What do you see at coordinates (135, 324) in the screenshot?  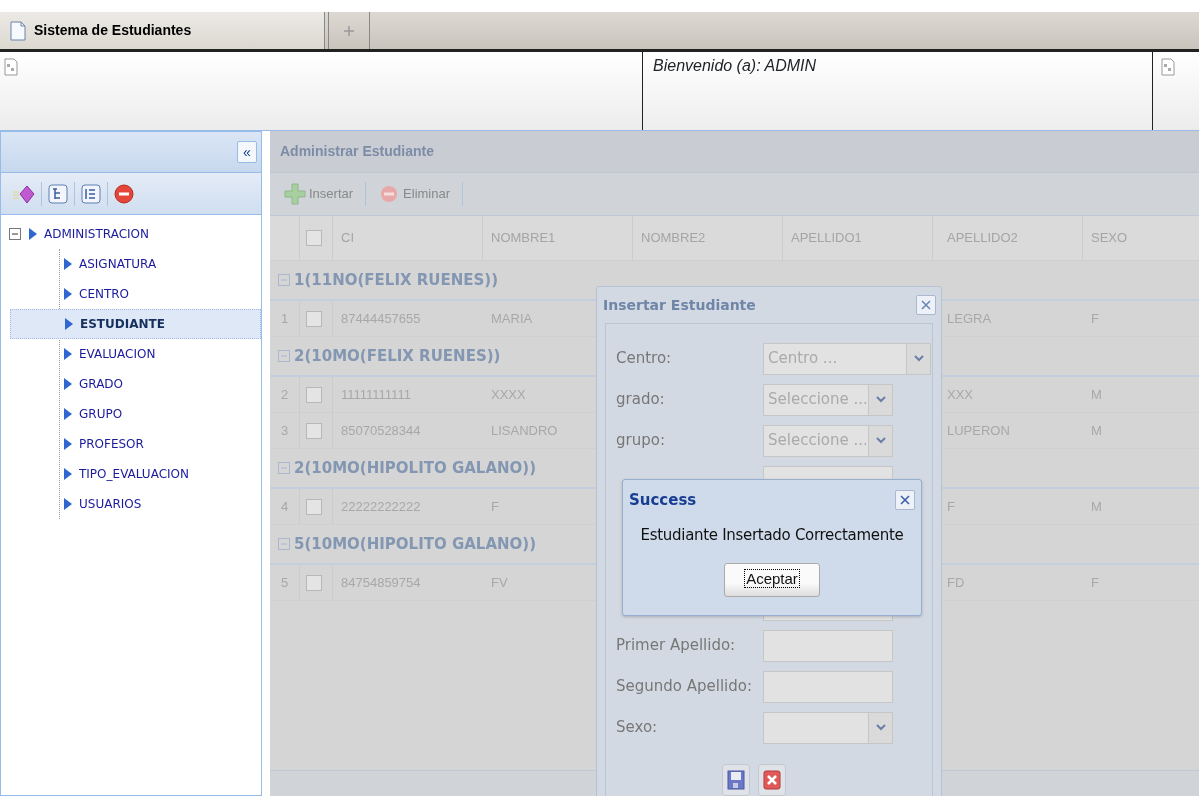 I see `tree-item: ESTUDIANTE` at bounding box center [135, 324].